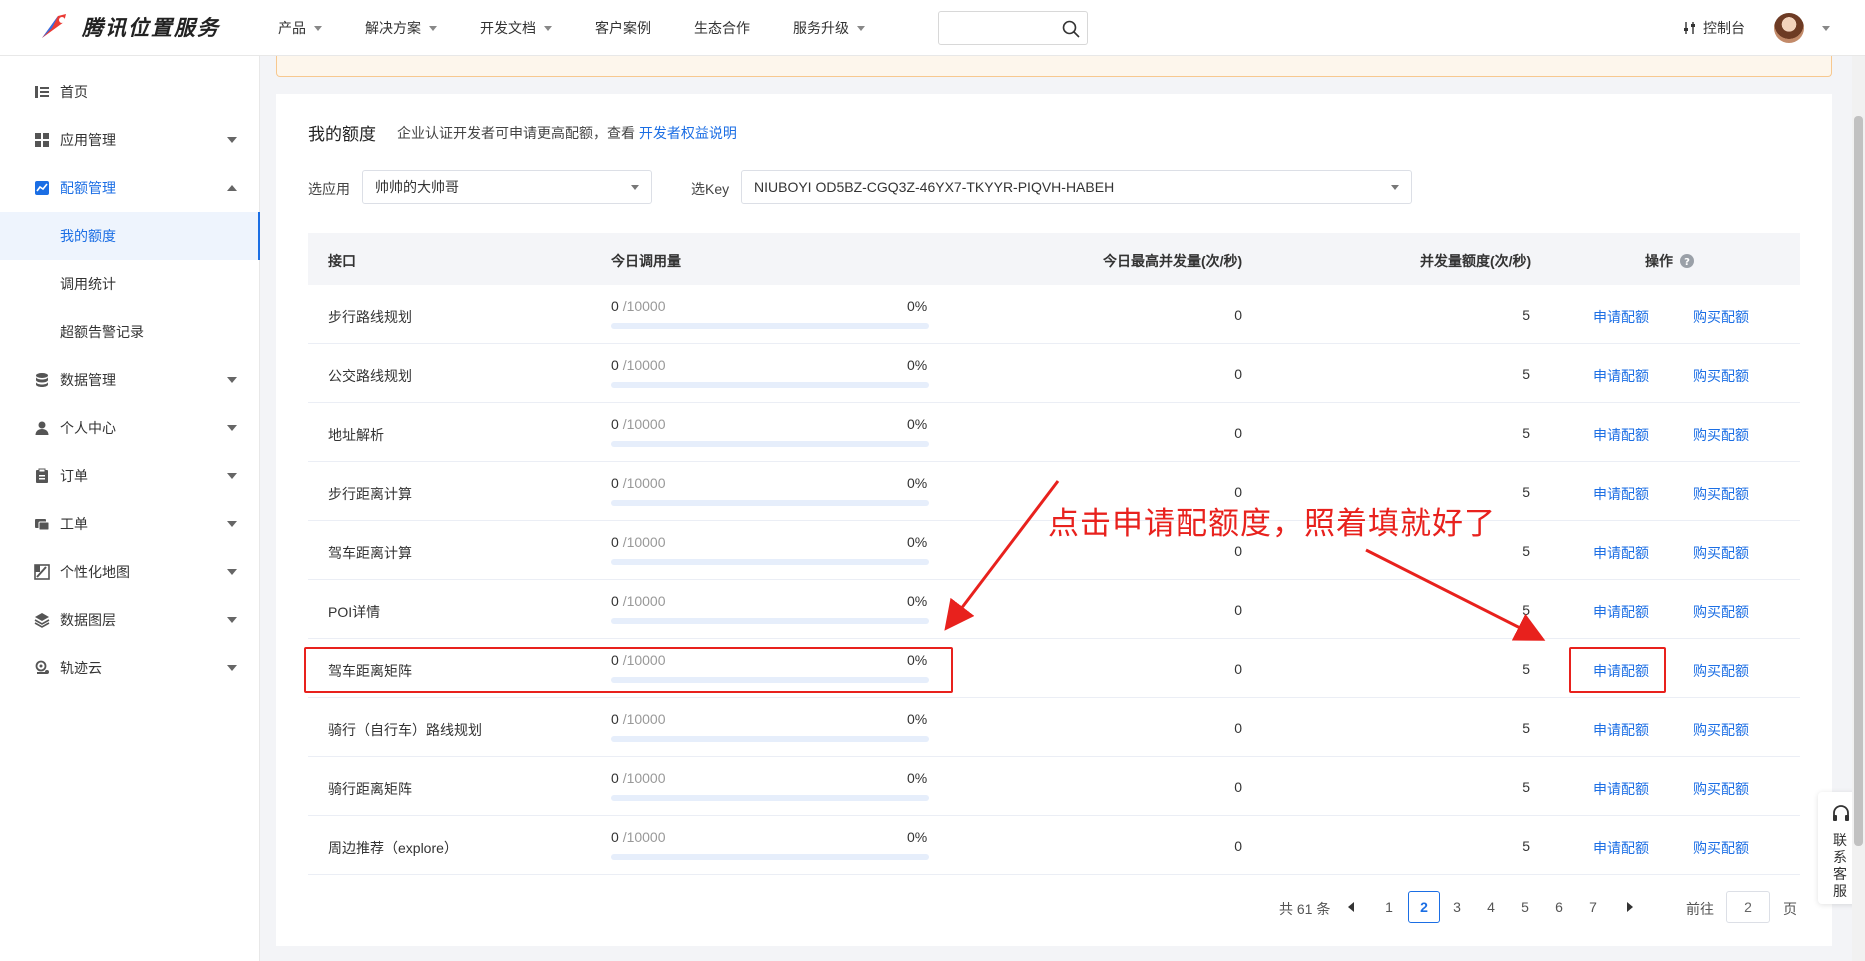 This screenshot has width=1865, height=961. Describe the element at coordinates (129, 27) in the screenshot. I see `brand-logo: 腾讯位置服务` at that location.